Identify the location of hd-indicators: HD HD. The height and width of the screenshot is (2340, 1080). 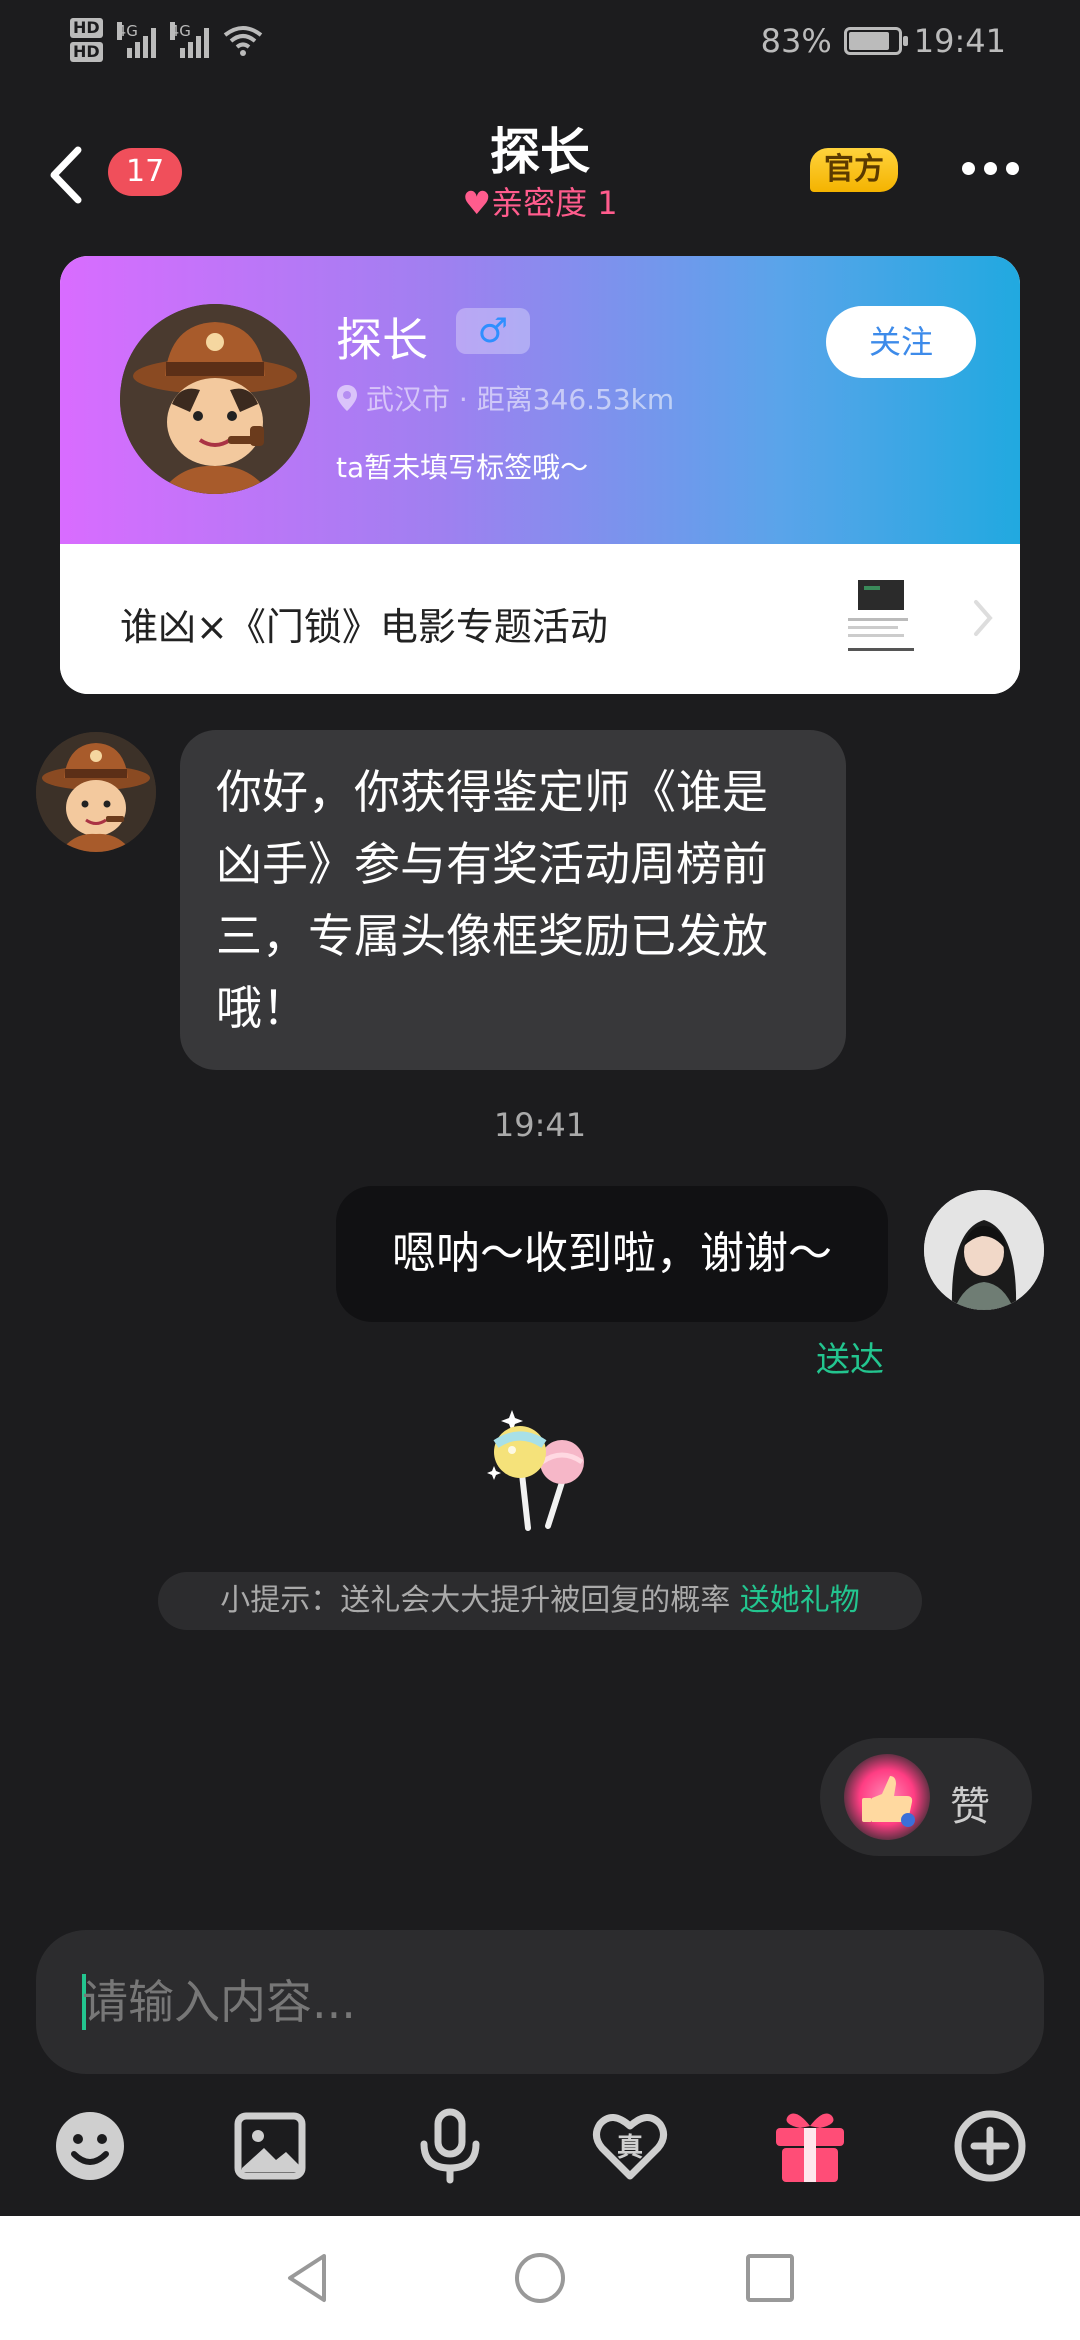
(86, 40).